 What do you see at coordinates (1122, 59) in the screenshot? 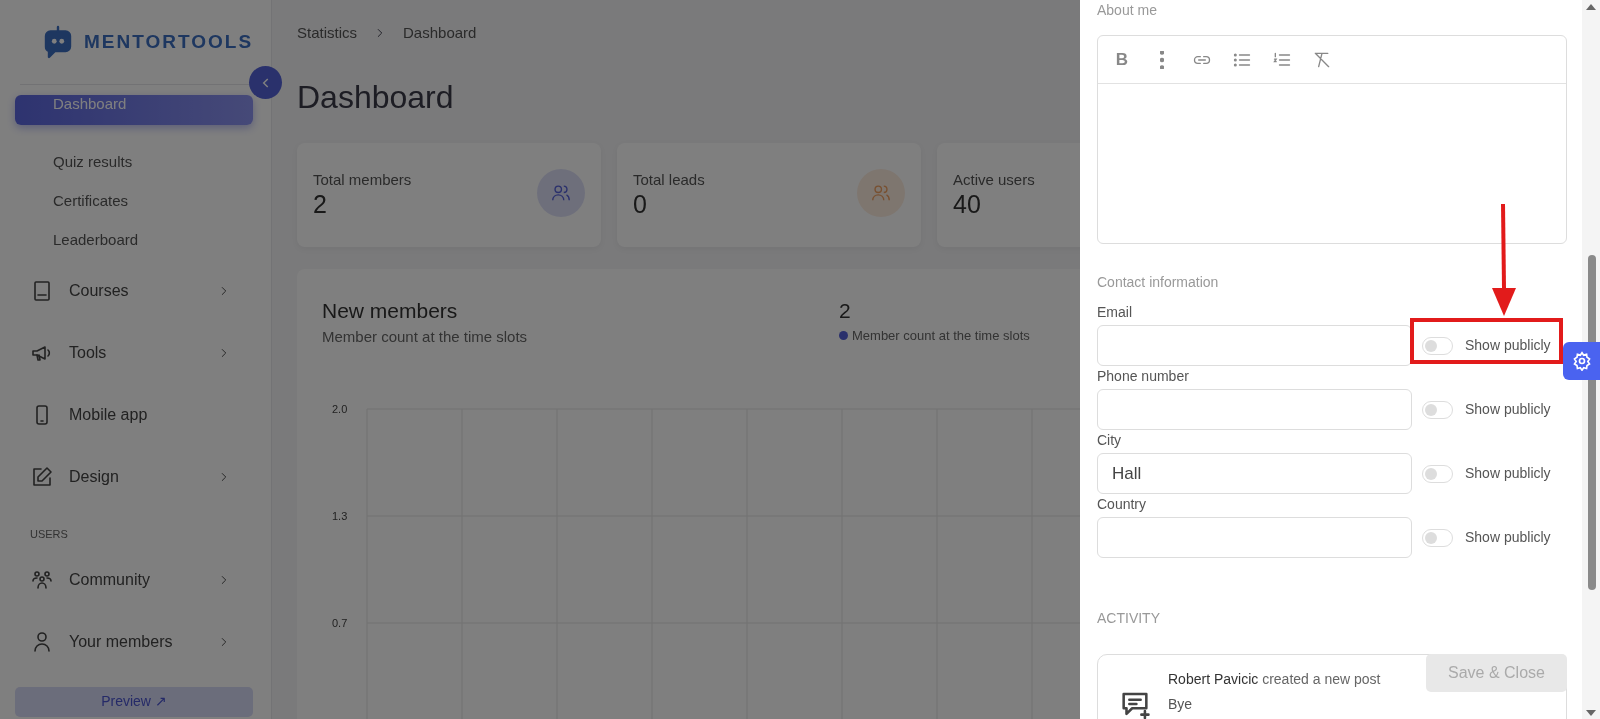
I see `bold-button: B` at bounding box center [1122, 59].